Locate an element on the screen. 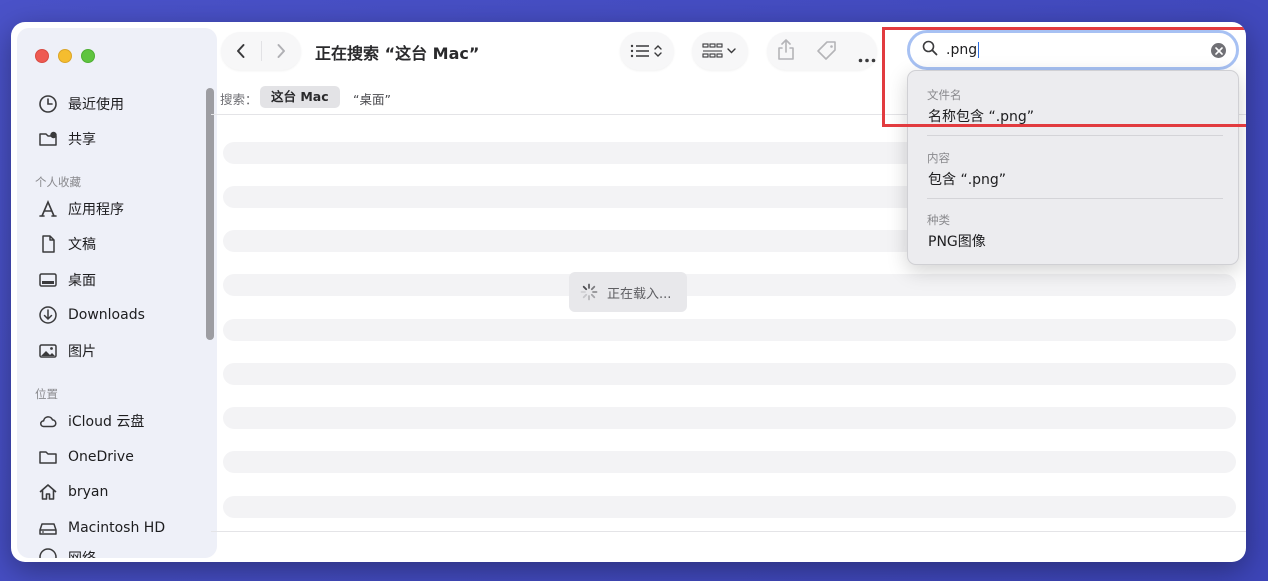 The image size is (1268, 581). folder-icon is located at coordinates (48, 457).